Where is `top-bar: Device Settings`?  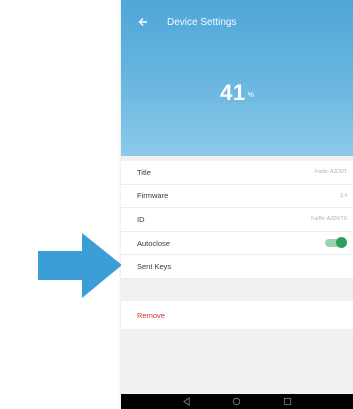
top-bar: Device Settings is located at coordinates (237, 22).